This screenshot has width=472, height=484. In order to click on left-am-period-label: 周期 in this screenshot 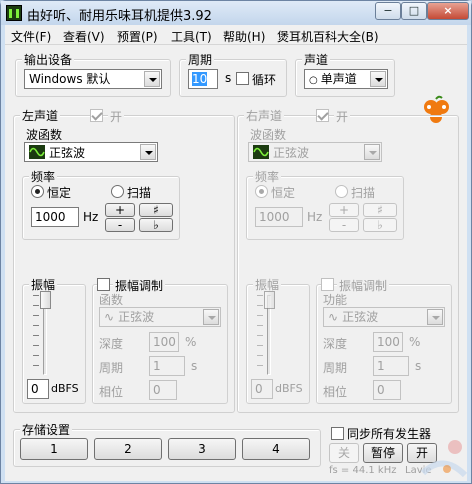, I will do `click(111, 368)`.